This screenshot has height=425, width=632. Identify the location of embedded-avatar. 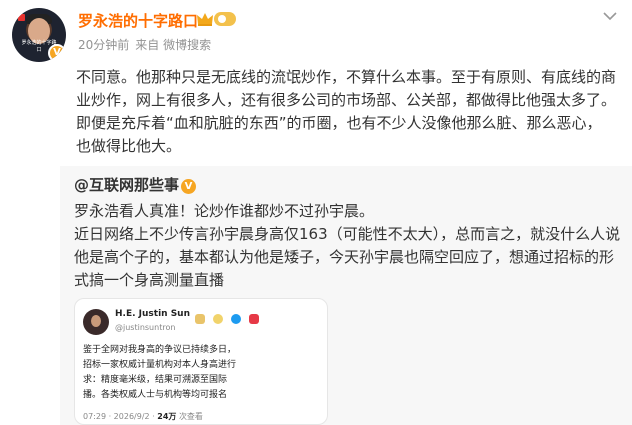
(96, 322).